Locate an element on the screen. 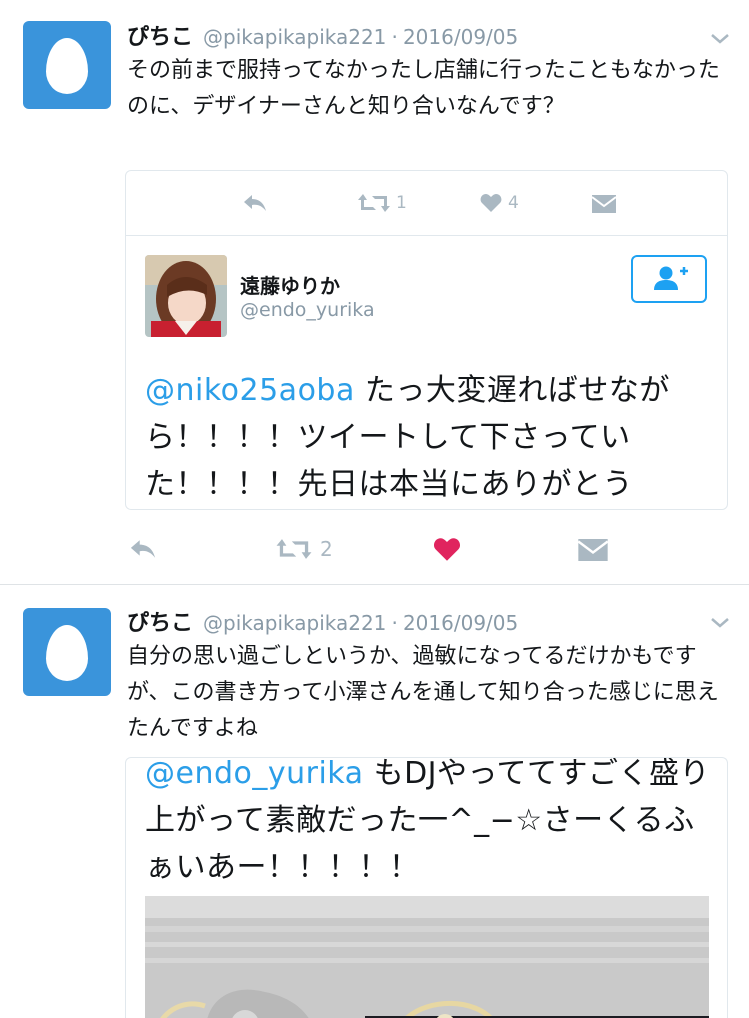 The height and width of the screenshot is (1018, 749). retweet-button: 2 is located at coordinates (304, 549).